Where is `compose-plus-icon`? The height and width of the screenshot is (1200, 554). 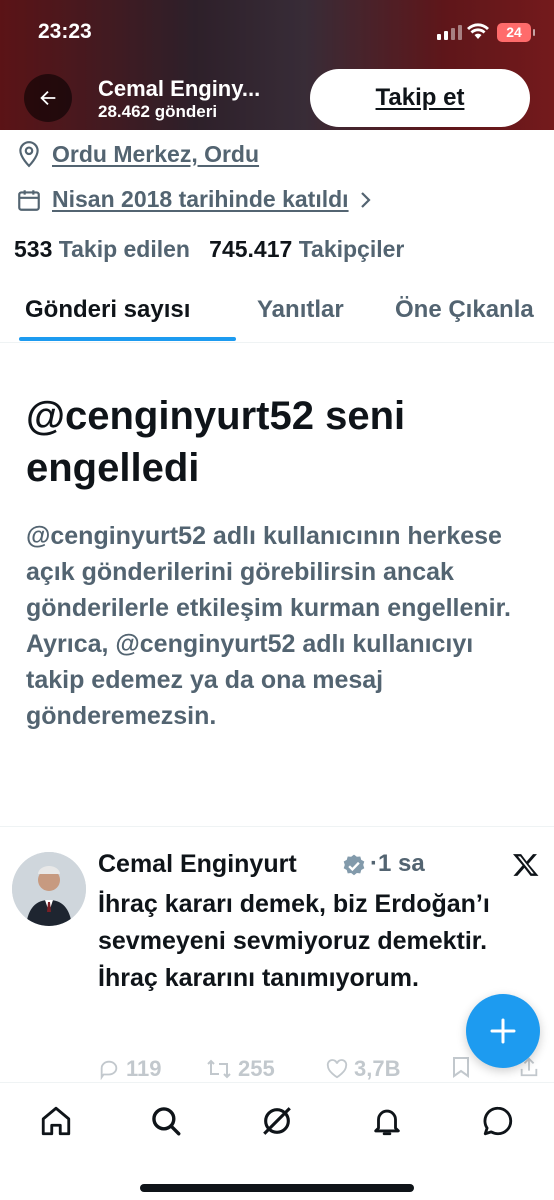
compose-plus-icon is located at coordinates (503, 1031).